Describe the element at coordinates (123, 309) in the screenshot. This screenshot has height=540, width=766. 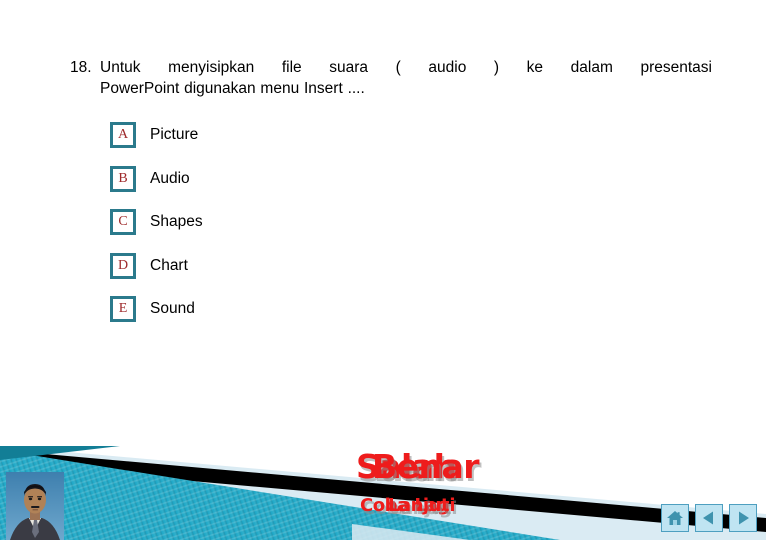
I see `option-key-e: E` at that location.